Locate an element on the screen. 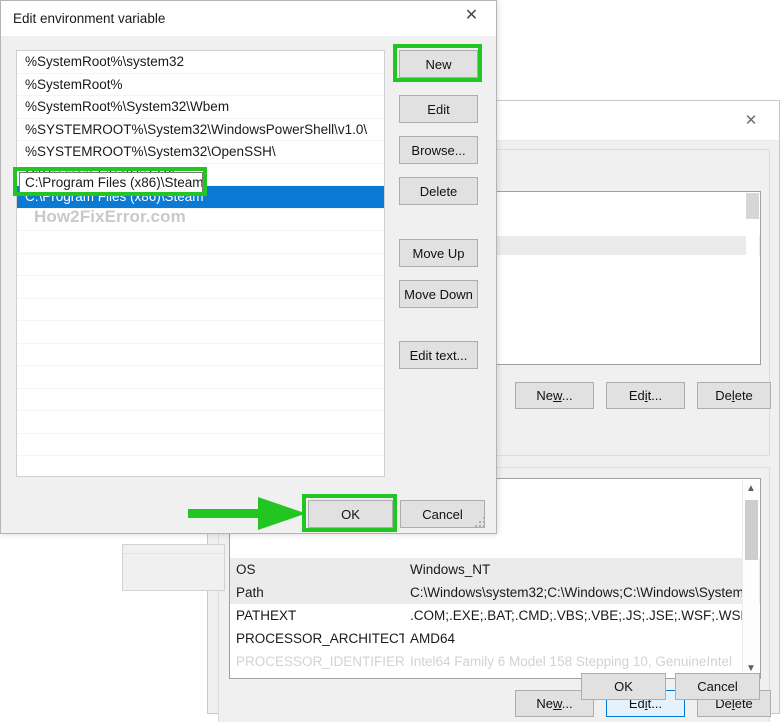 The height and width of the screenshot is (722, 780). table-row: PROCESSOR_ARCHITECTU... AMD64 is located at coordinates (495, 638).